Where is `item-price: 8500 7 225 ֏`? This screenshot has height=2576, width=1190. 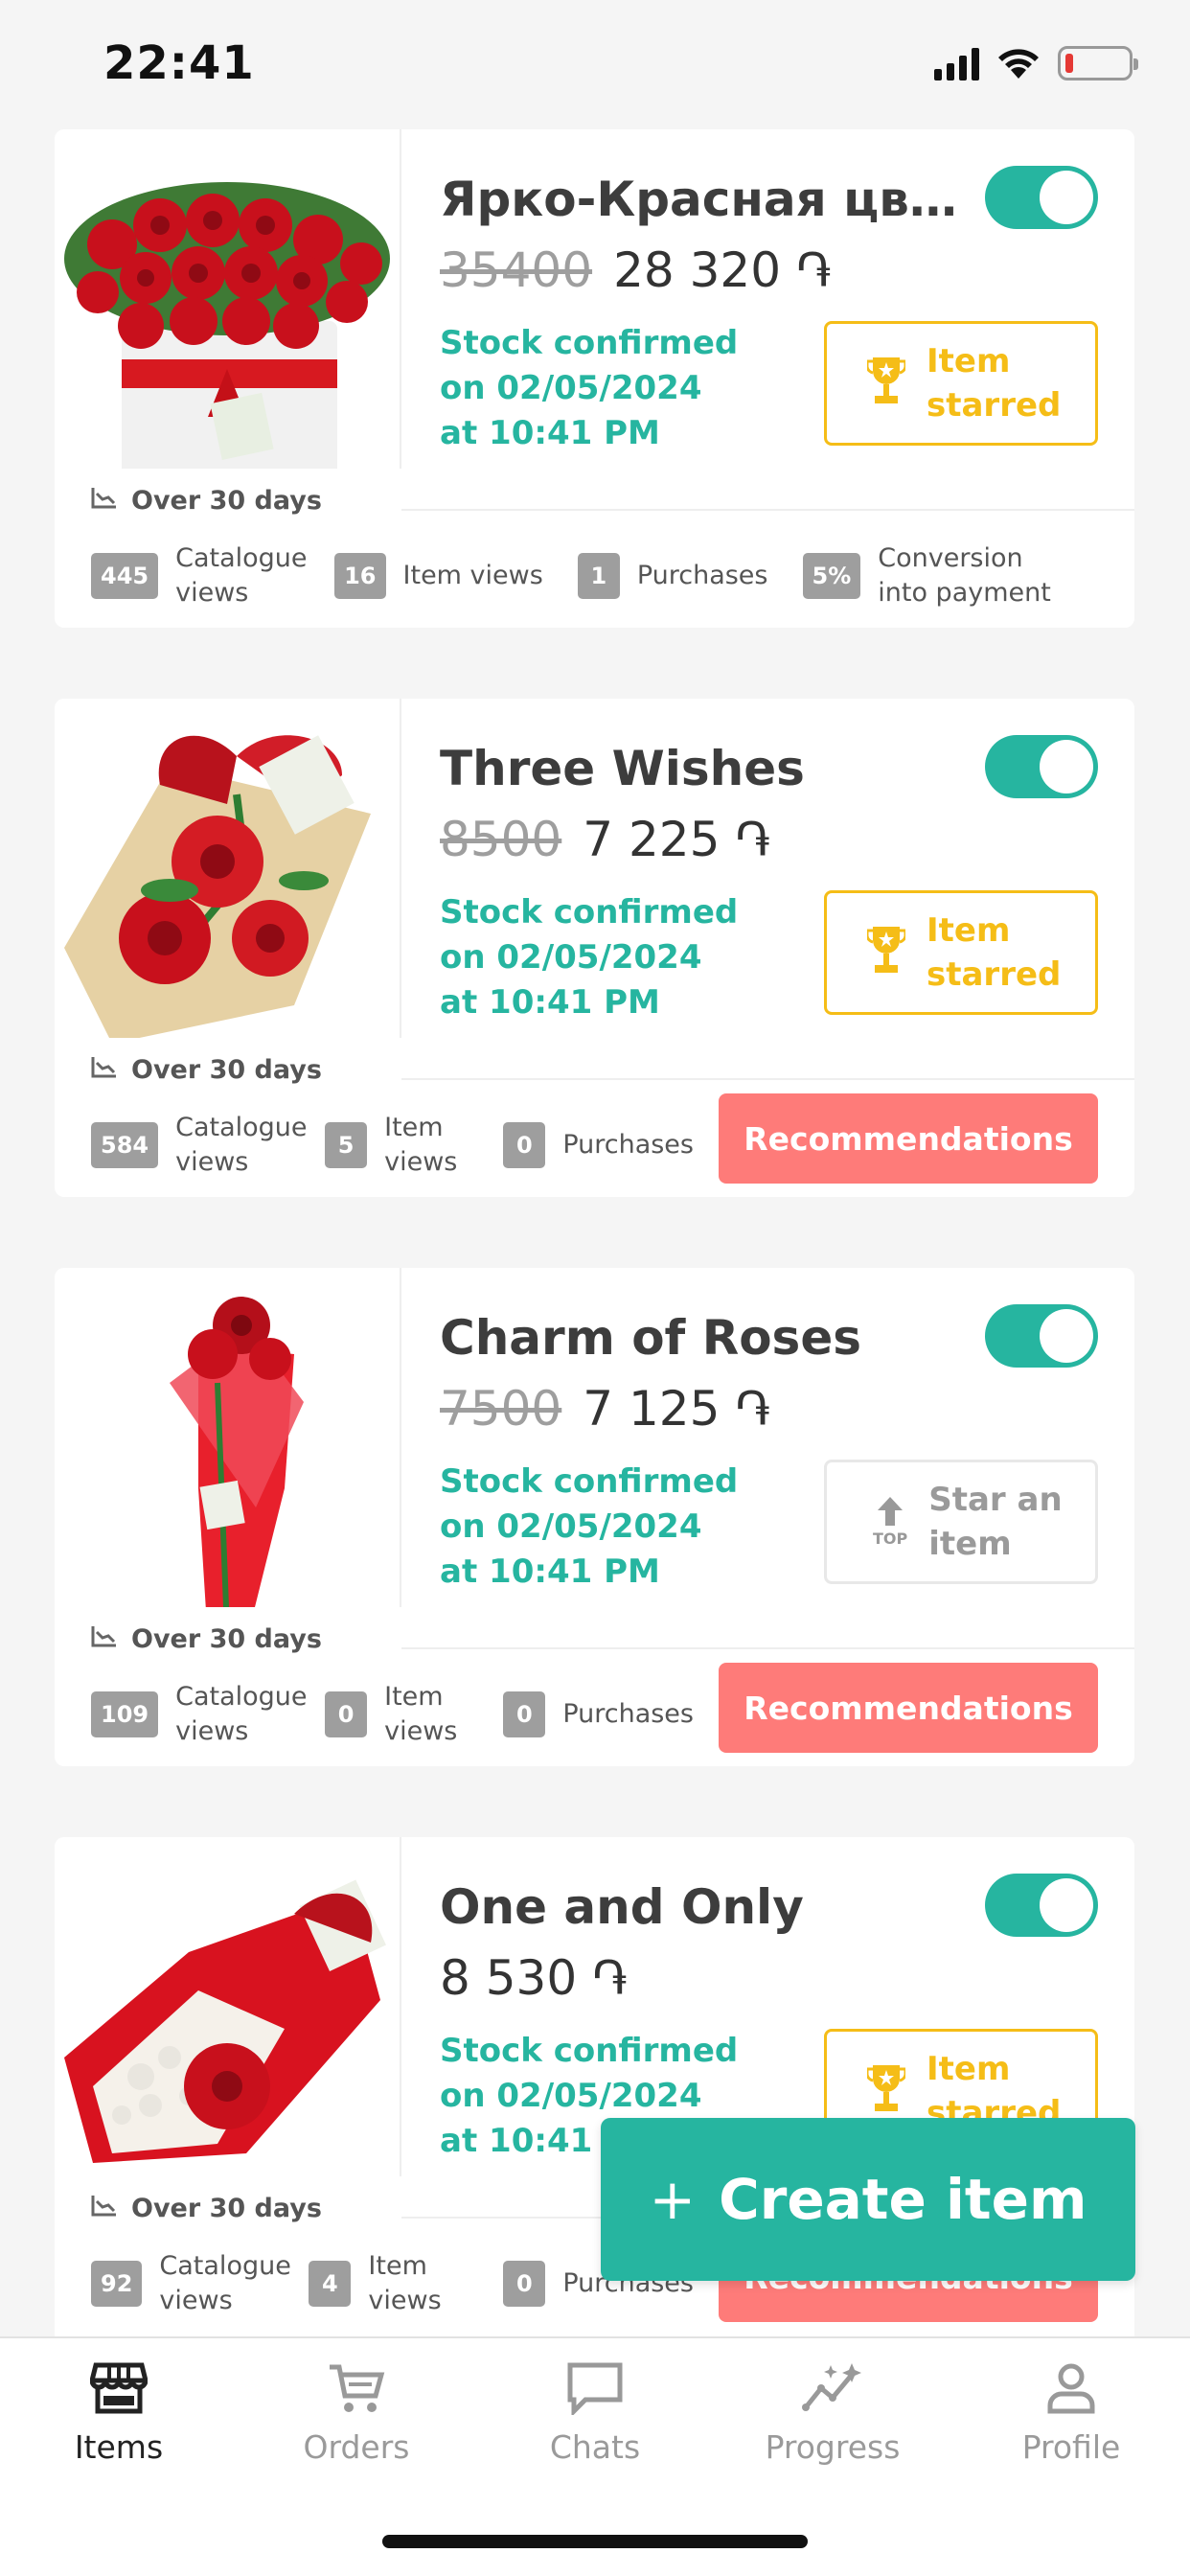
item-price: 8500 7 225 ֏ is located at coordinates (605, 840).